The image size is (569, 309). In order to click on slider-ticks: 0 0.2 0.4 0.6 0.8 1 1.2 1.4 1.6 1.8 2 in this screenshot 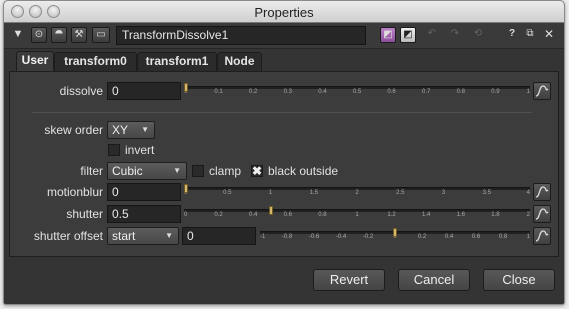, I will do `click(357, 217)`.